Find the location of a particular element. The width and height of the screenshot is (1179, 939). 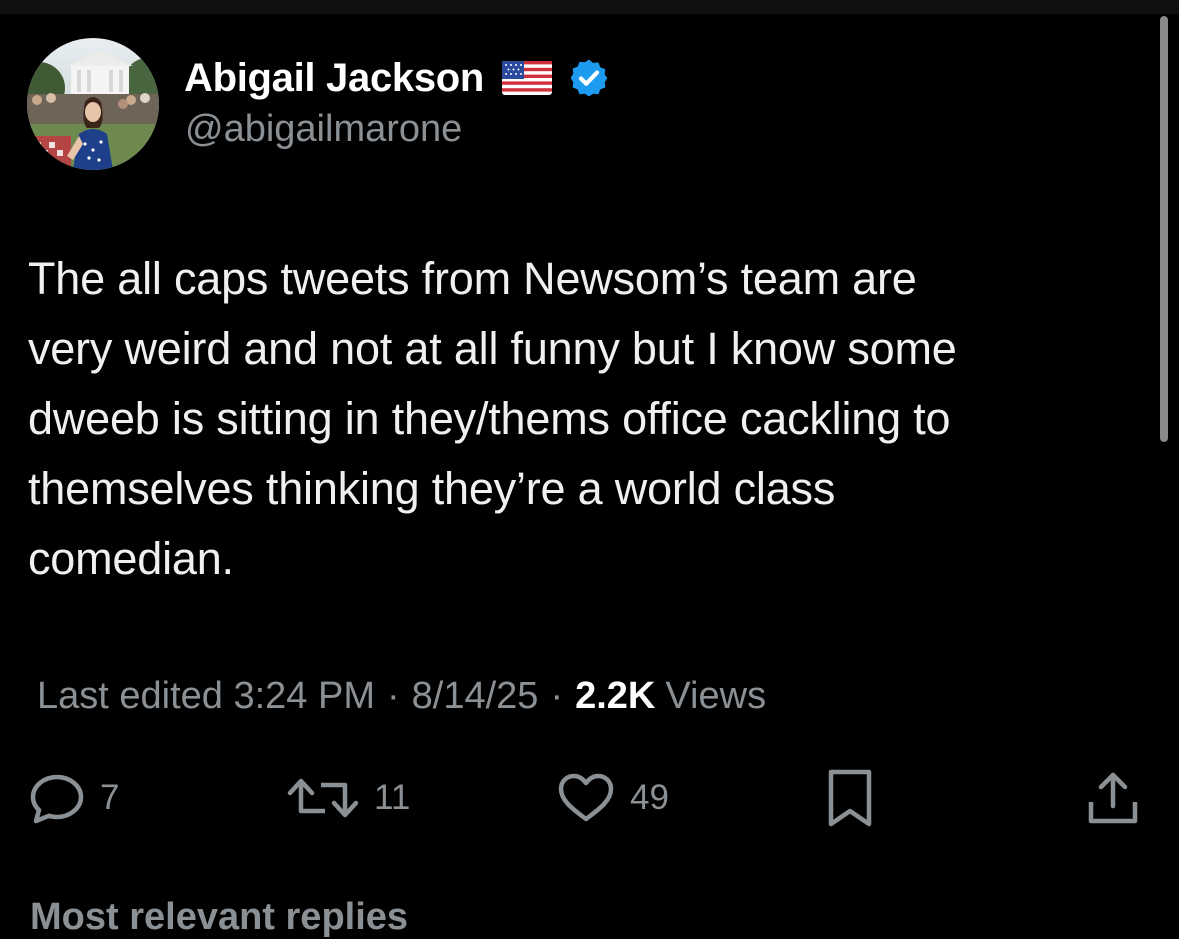

like-count: 49 is located at coordinates (649, 797).